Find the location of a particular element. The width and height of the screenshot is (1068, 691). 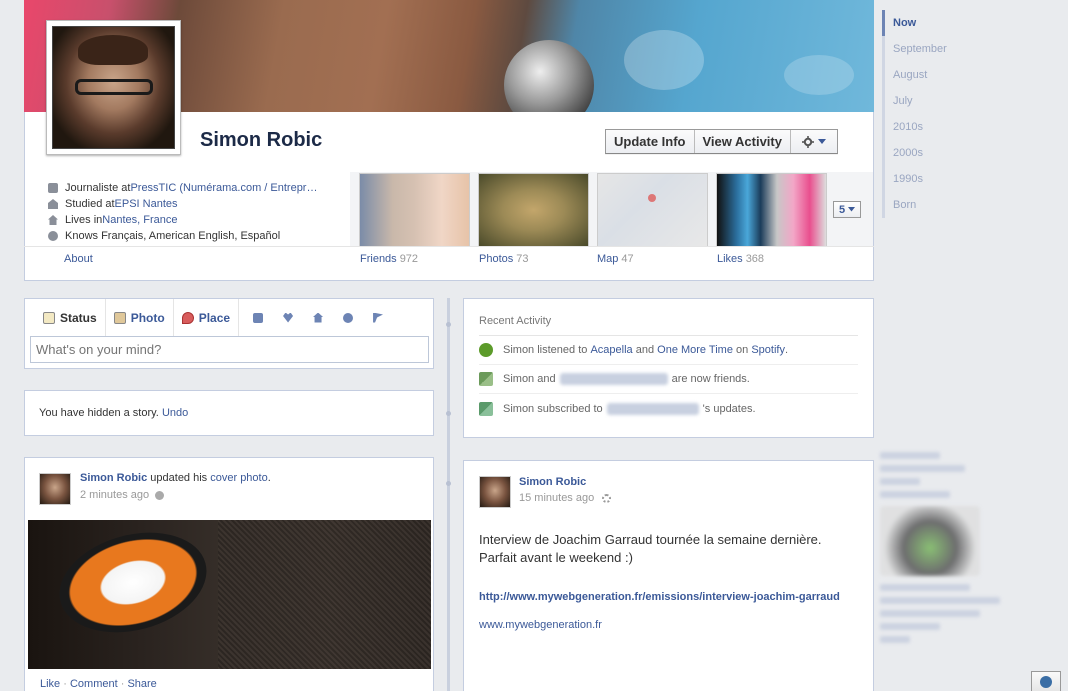

more-tiles-button: 5 is located at coordinates (847, 209).